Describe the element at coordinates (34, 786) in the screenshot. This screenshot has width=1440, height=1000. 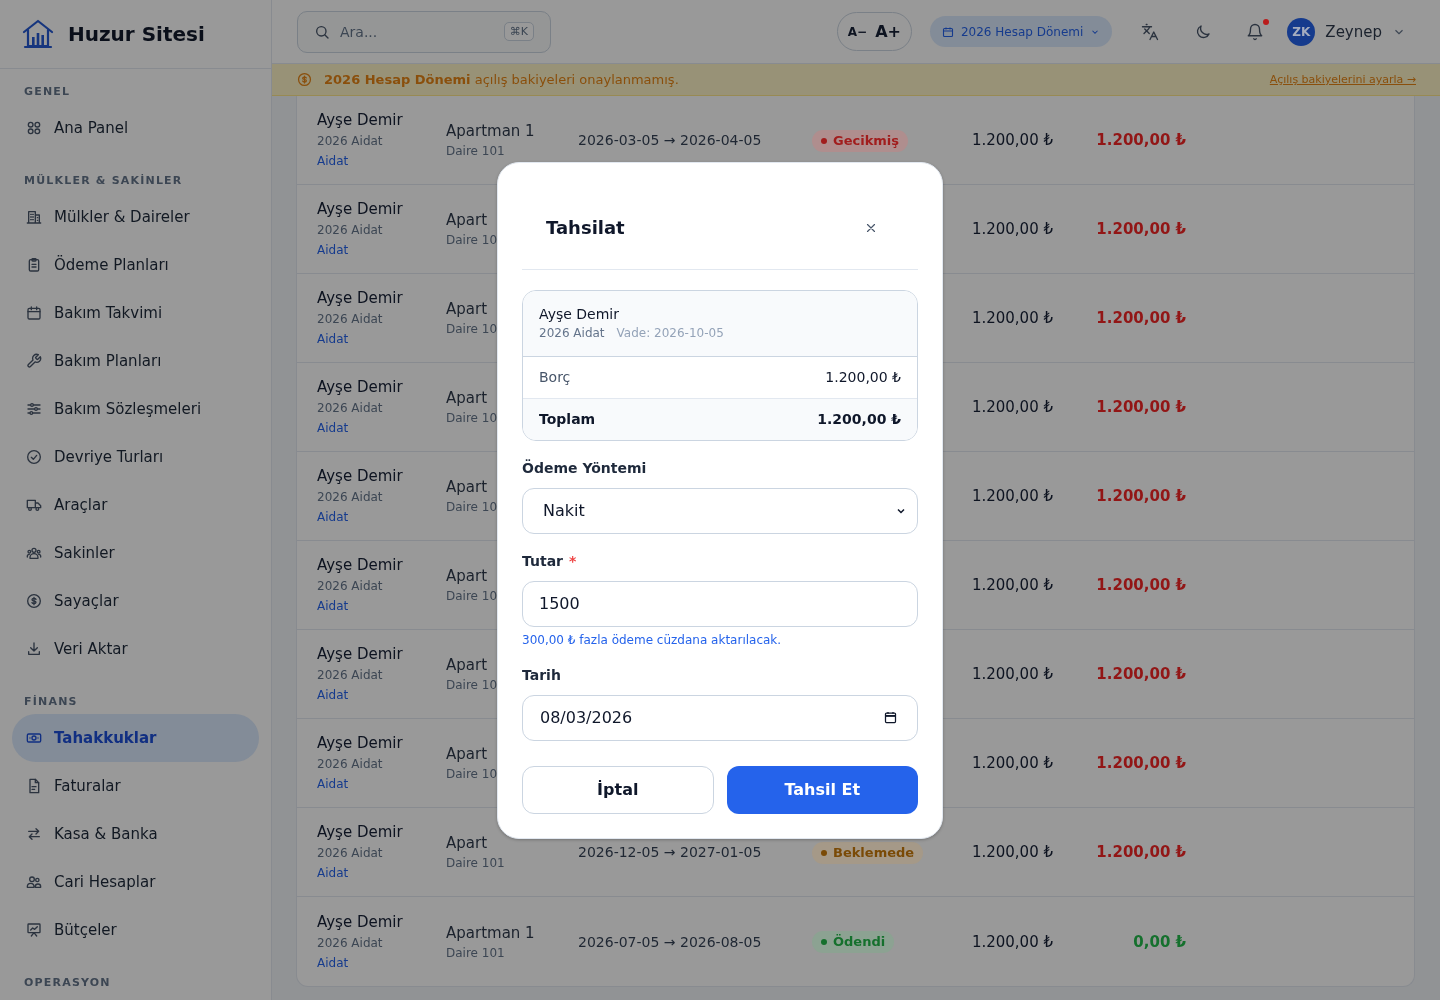
I see `document-icon` at that location.